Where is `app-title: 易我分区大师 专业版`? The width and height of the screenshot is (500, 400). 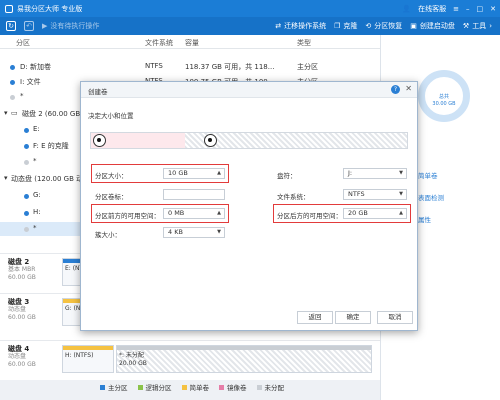 app-title: 易我分区大师 专业版 is located at coordinates (50, 8).